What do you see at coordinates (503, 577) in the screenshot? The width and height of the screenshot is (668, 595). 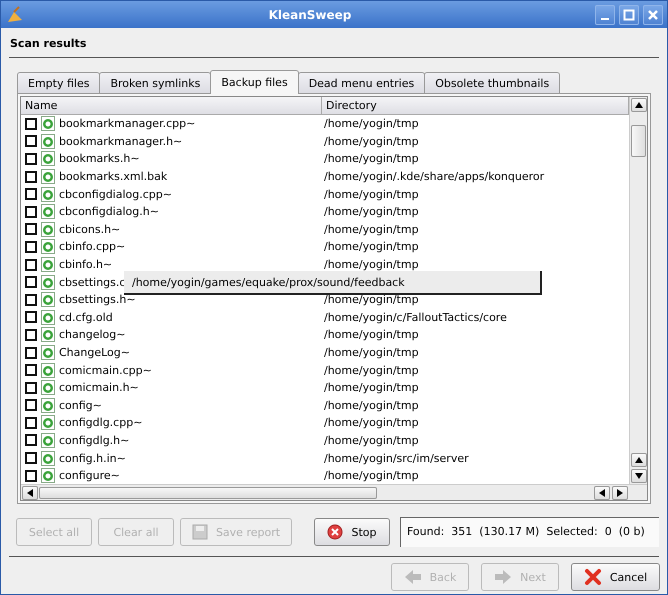 I see `forward-arrow-icon` at bounding box center [503, 577].